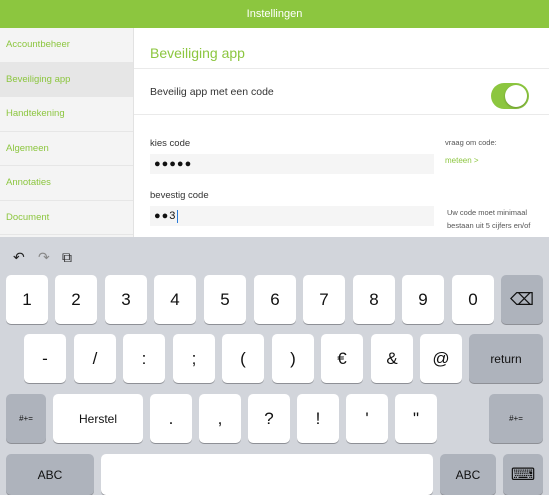 The height and width of the screenshot is (495, 549). Describe the element at coordinates (473, 299) in the screenshot. I see `key-0: 0` at that location.